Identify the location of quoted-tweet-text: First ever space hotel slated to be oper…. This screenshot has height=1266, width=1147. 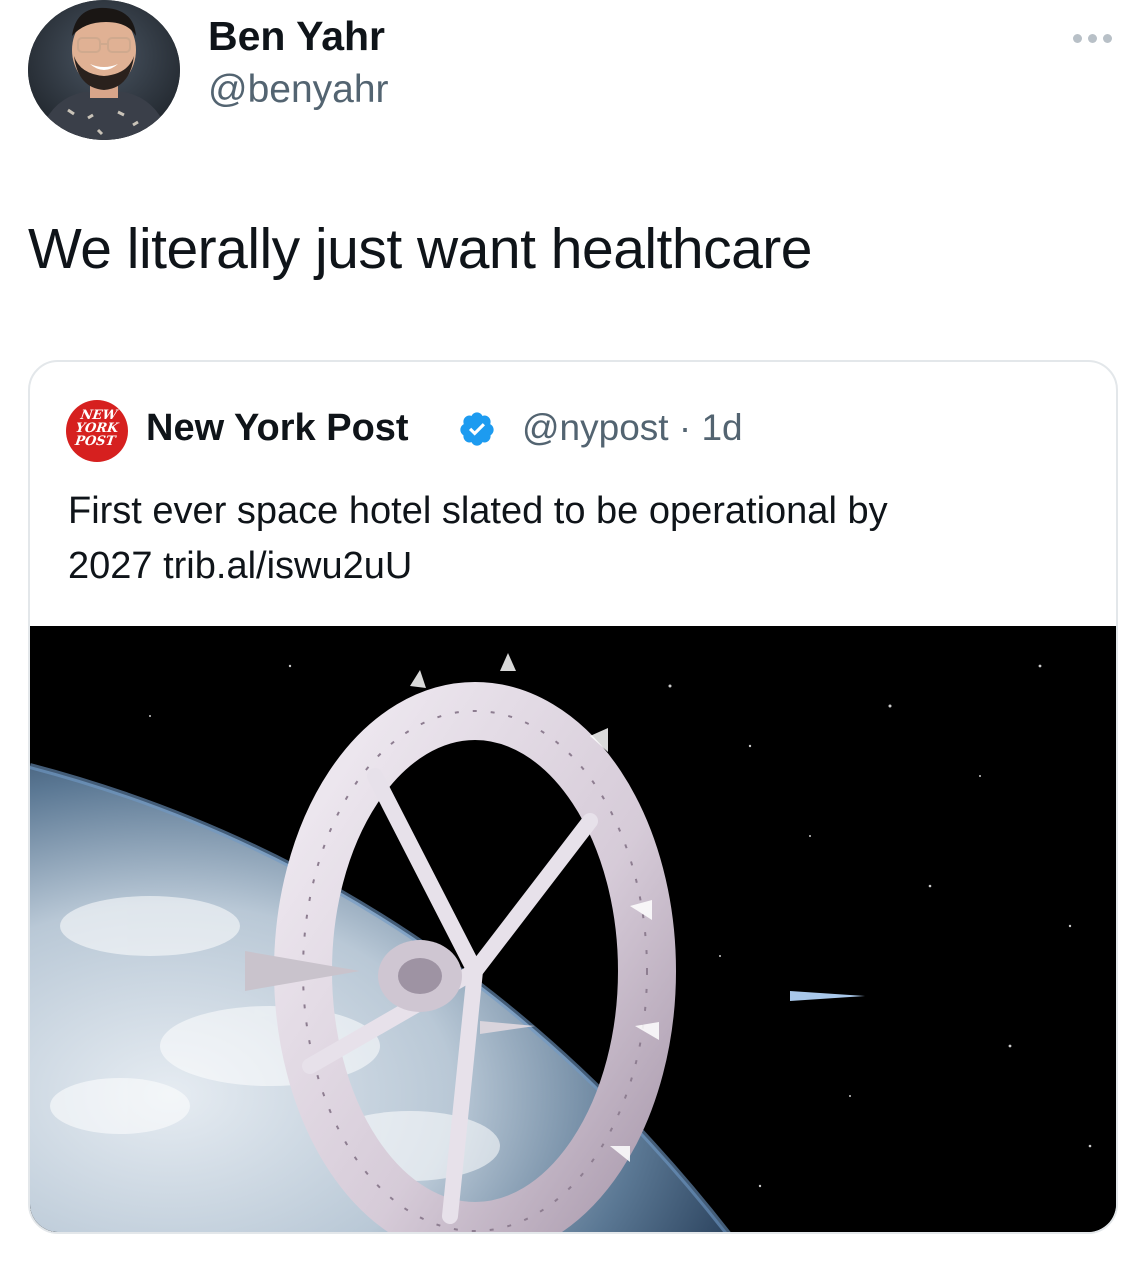
(578, 539).